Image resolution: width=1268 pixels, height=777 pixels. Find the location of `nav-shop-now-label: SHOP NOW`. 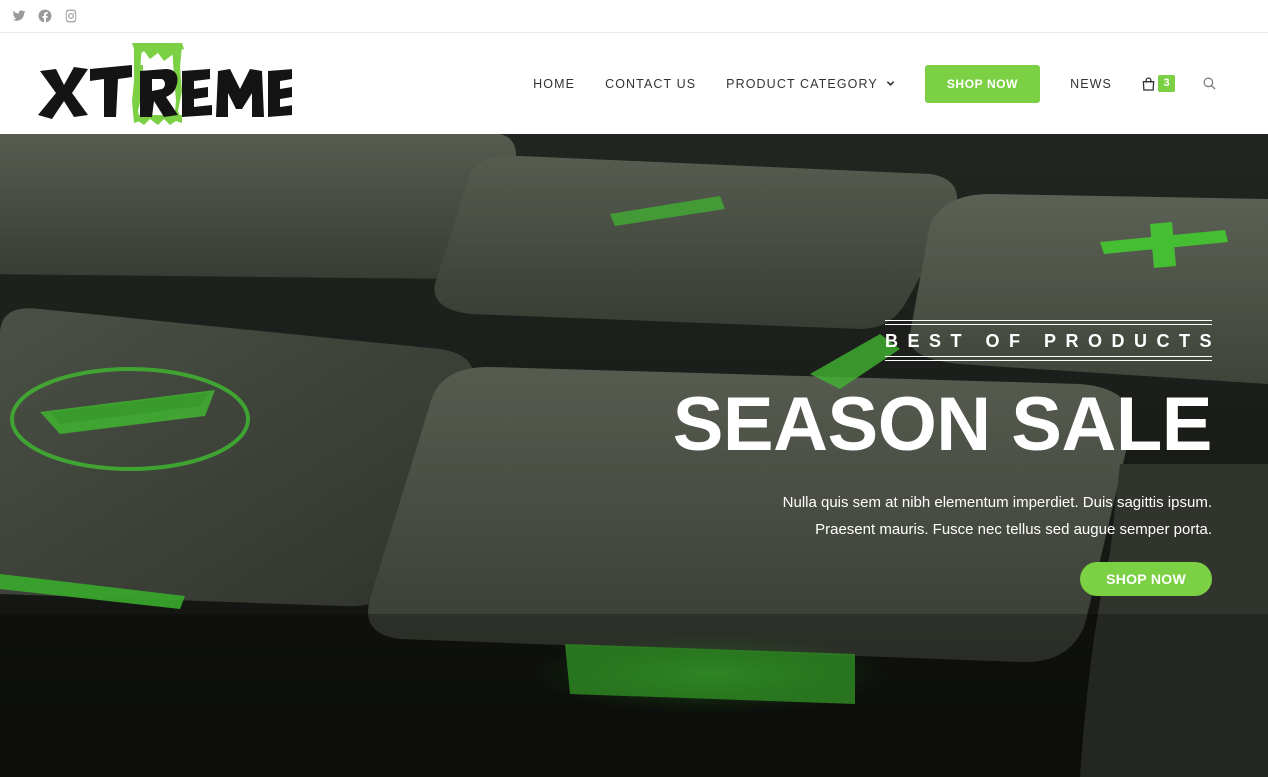

nav-shop-now-label: SHOP NOW is located at coordinates (982, 83).